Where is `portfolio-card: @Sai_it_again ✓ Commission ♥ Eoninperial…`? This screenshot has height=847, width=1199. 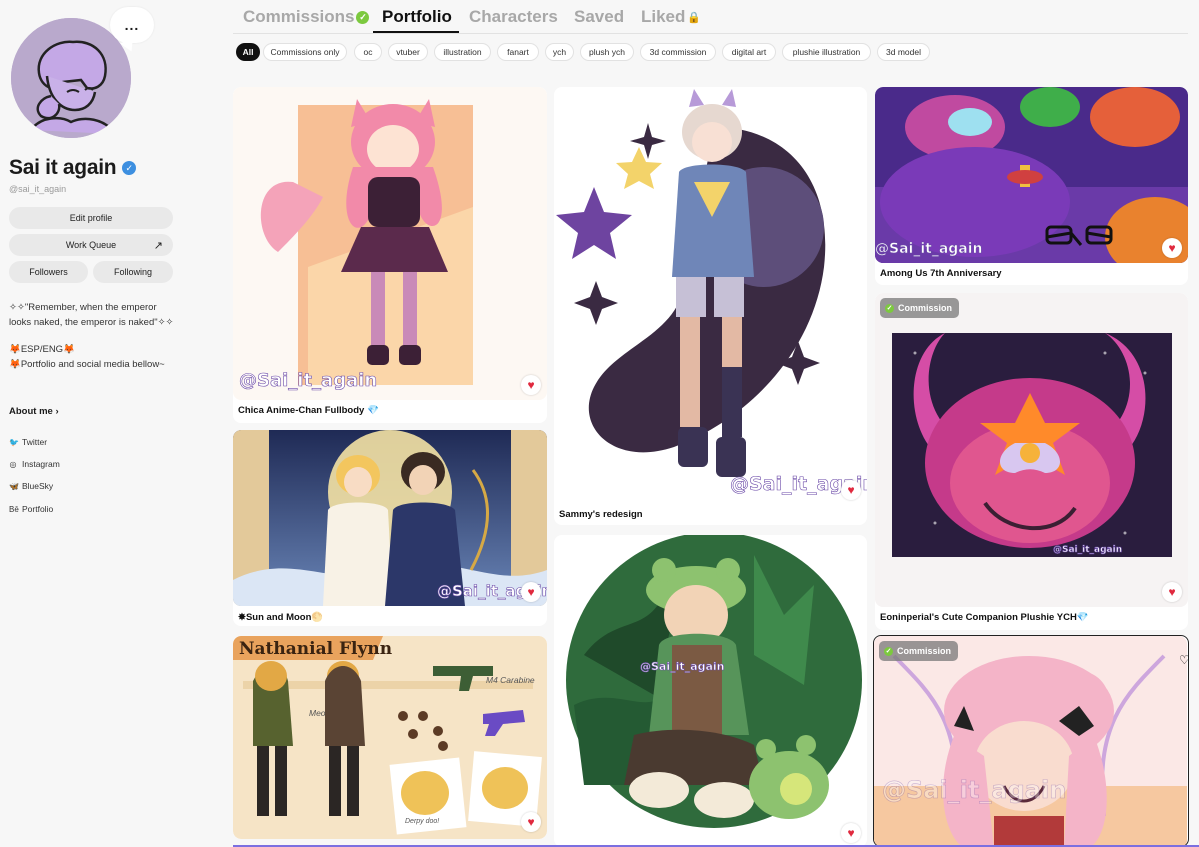 portfolio-card: @Sai_it_again ✓ Commission ♥ Eoninperial… is located at coordinates (1031, 461).